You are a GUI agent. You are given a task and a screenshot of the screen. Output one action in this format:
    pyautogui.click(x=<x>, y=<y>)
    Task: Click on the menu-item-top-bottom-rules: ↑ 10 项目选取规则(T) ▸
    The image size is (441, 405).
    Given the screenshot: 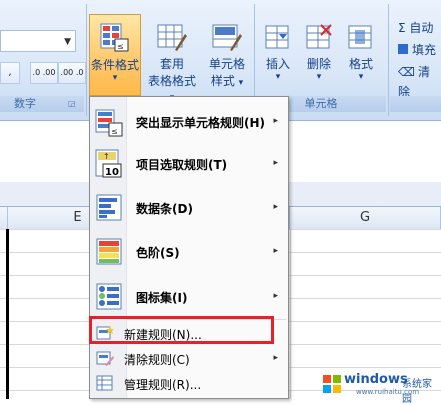 What is the action you would take?
    pyautogui.click(x=189, y=164)
    